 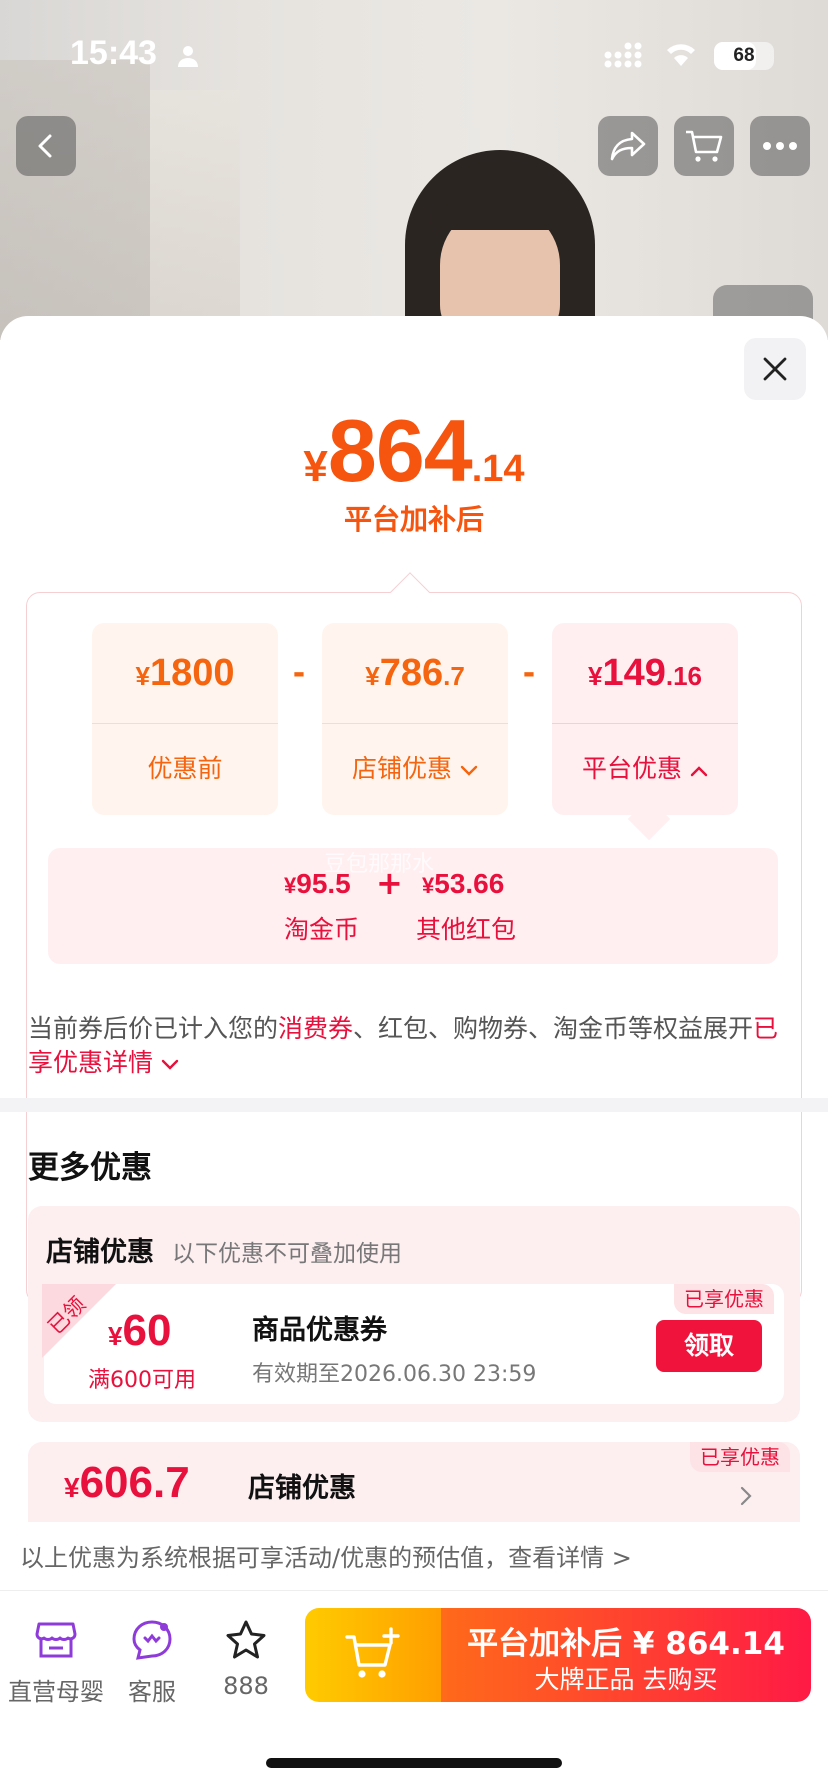 What do you see at coordinates (413, 519) in the screenshot?
I see `price-subtitle: 平台加补后` at bounding box center [413, 519].